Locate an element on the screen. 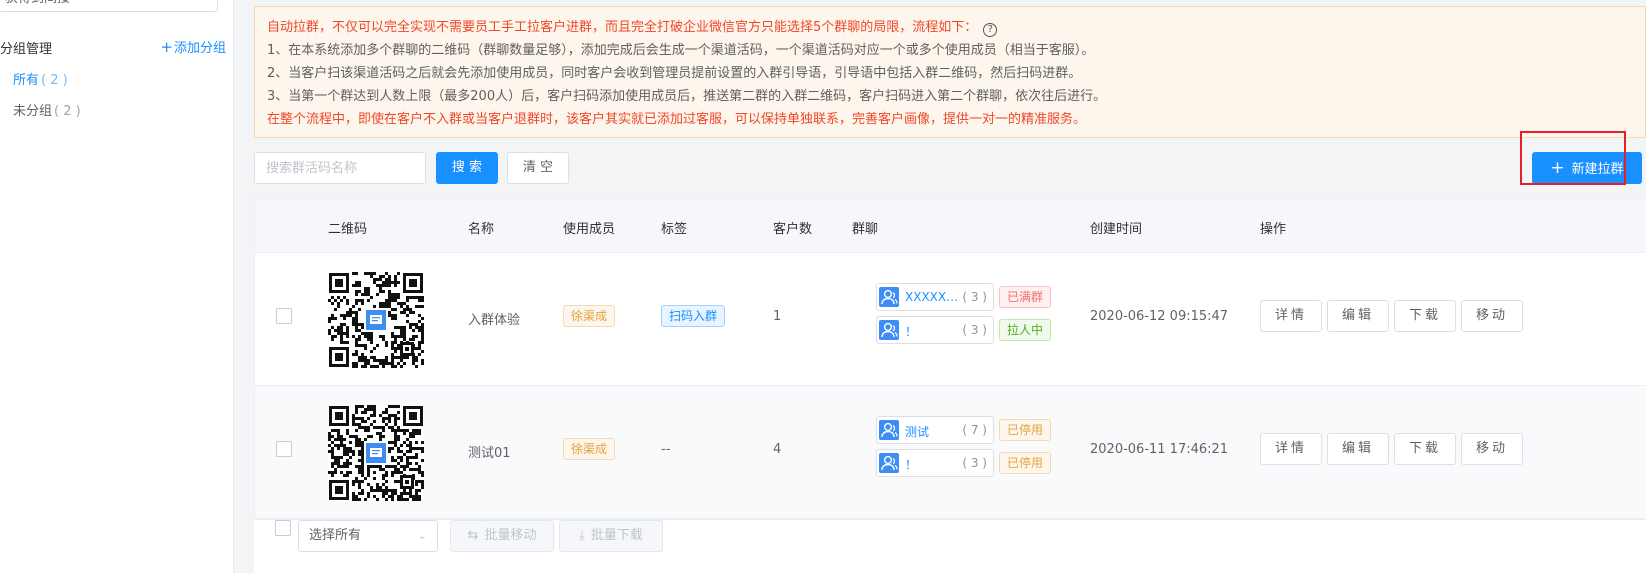 This screenshot has height=573, width=1646. batch-move-label: 批量移动 is located at coordinates (510, 535).